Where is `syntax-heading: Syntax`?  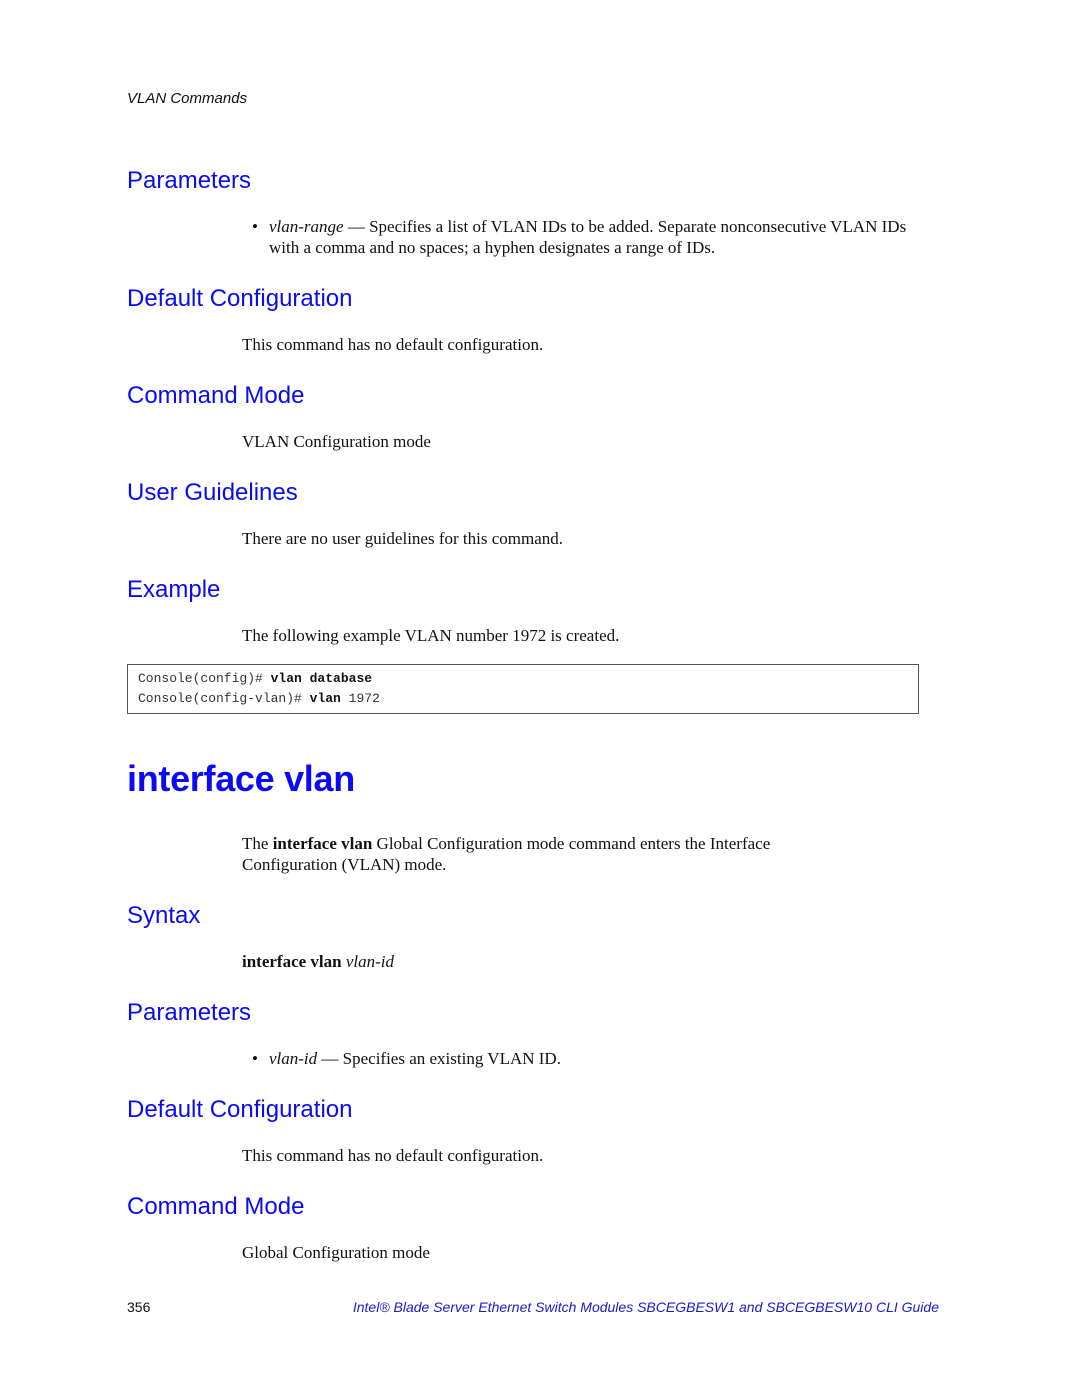
syntax-heading: Syntax is located at coordinates (164, 915).